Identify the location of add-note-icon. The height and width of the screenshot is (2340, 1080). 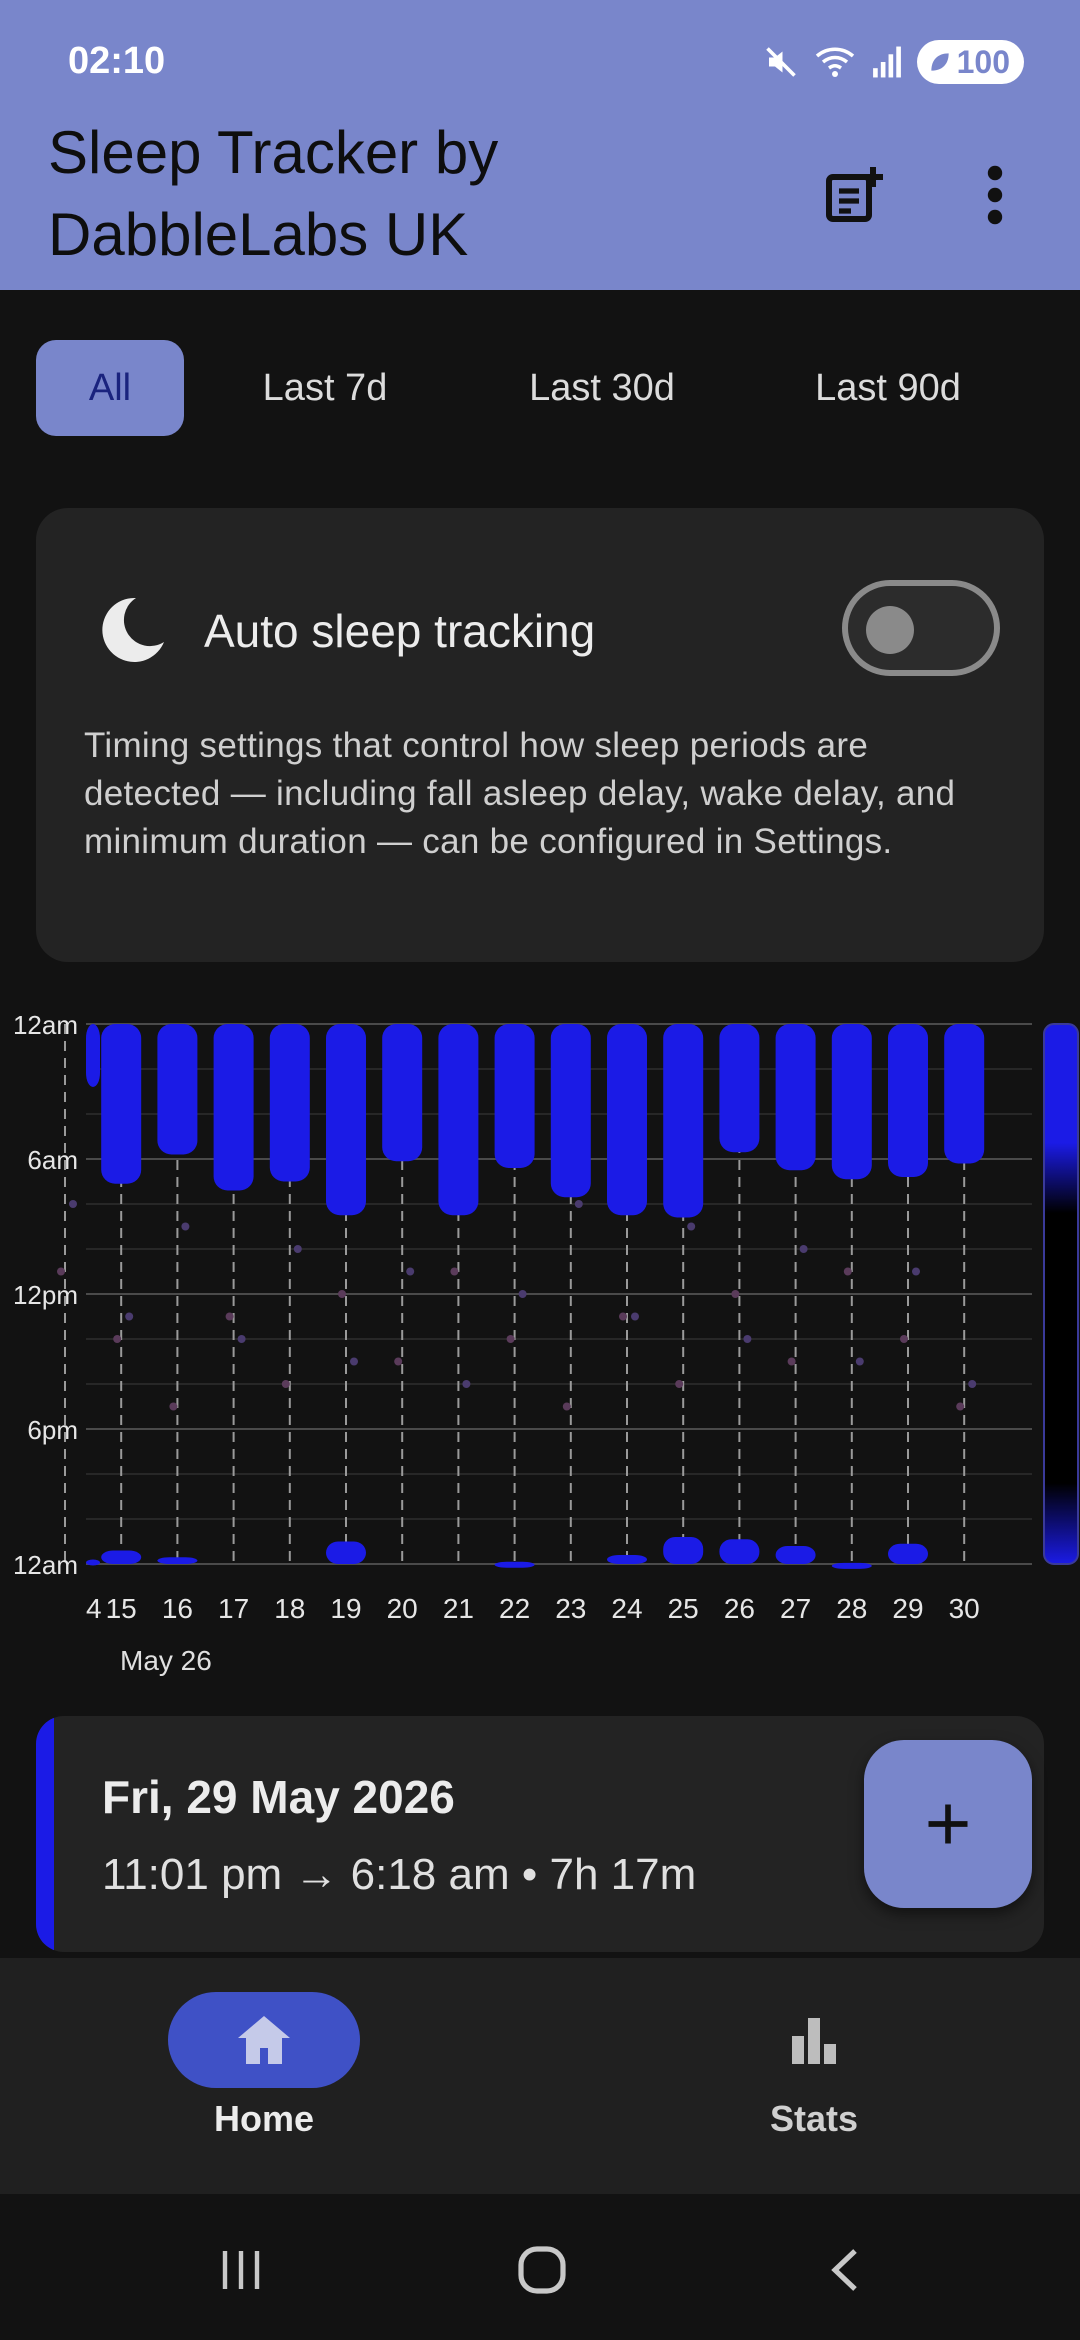
(854, 194).